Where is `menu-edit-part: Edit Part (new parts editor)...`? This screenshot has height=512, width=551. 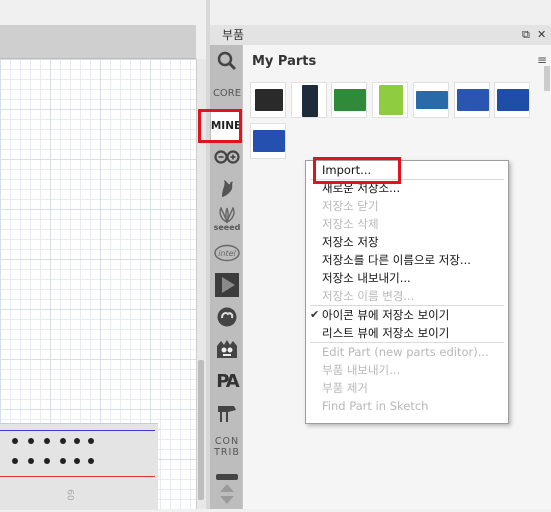
menu-edit-part: Edit Part (new parts editor)... is located at coordinates (407, 352).